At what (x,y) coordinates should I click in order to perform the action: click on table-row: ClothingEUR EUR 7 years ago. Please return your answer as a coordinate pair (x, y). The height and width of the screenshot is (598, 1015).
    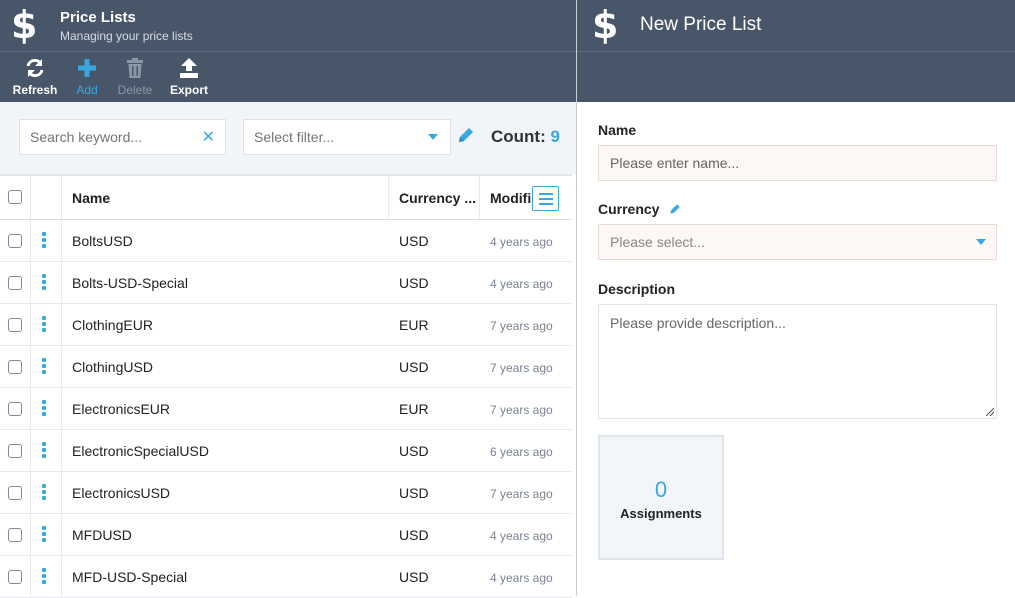
    Looking at the image, I should click on (286, 325).